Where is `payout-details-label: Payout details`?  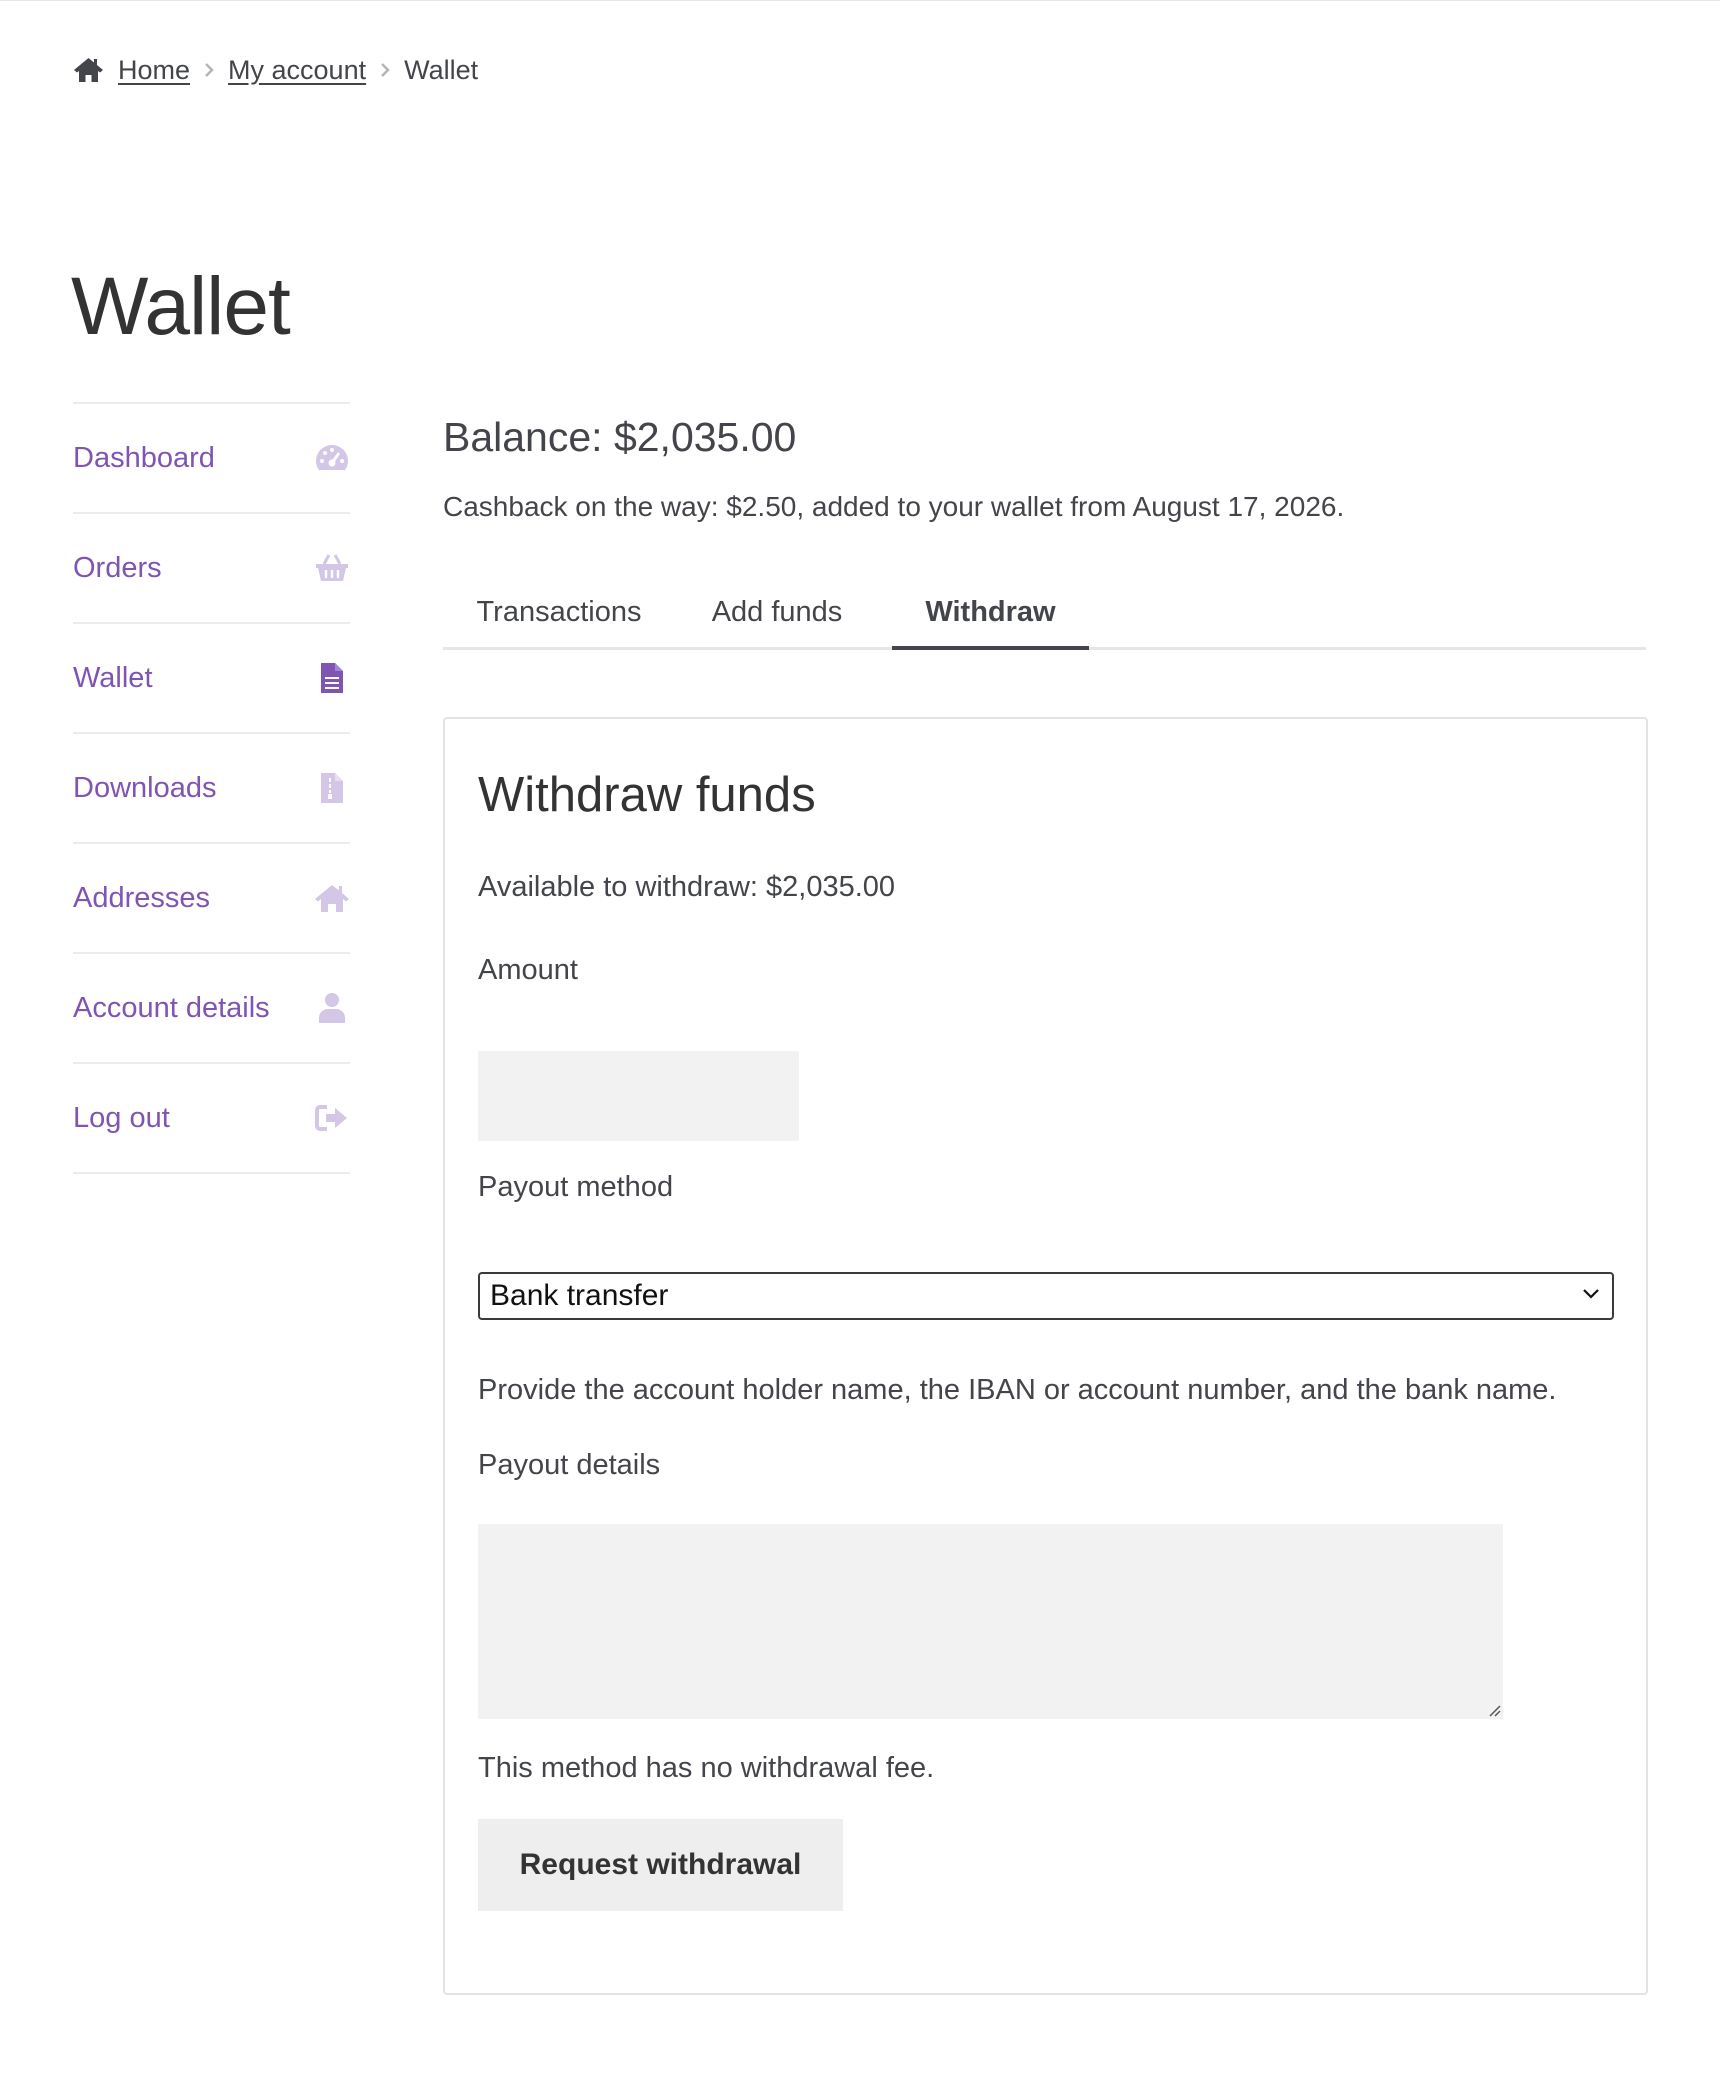 payout-details-label: Payout details is located at coordinates (569, 1465).